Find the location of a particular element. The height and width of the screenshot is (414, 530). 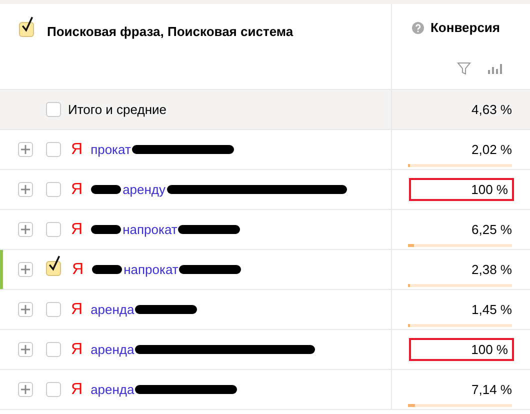

column-title: Поисковая фраза, Поисковая система is located at coordinates (170, 31).